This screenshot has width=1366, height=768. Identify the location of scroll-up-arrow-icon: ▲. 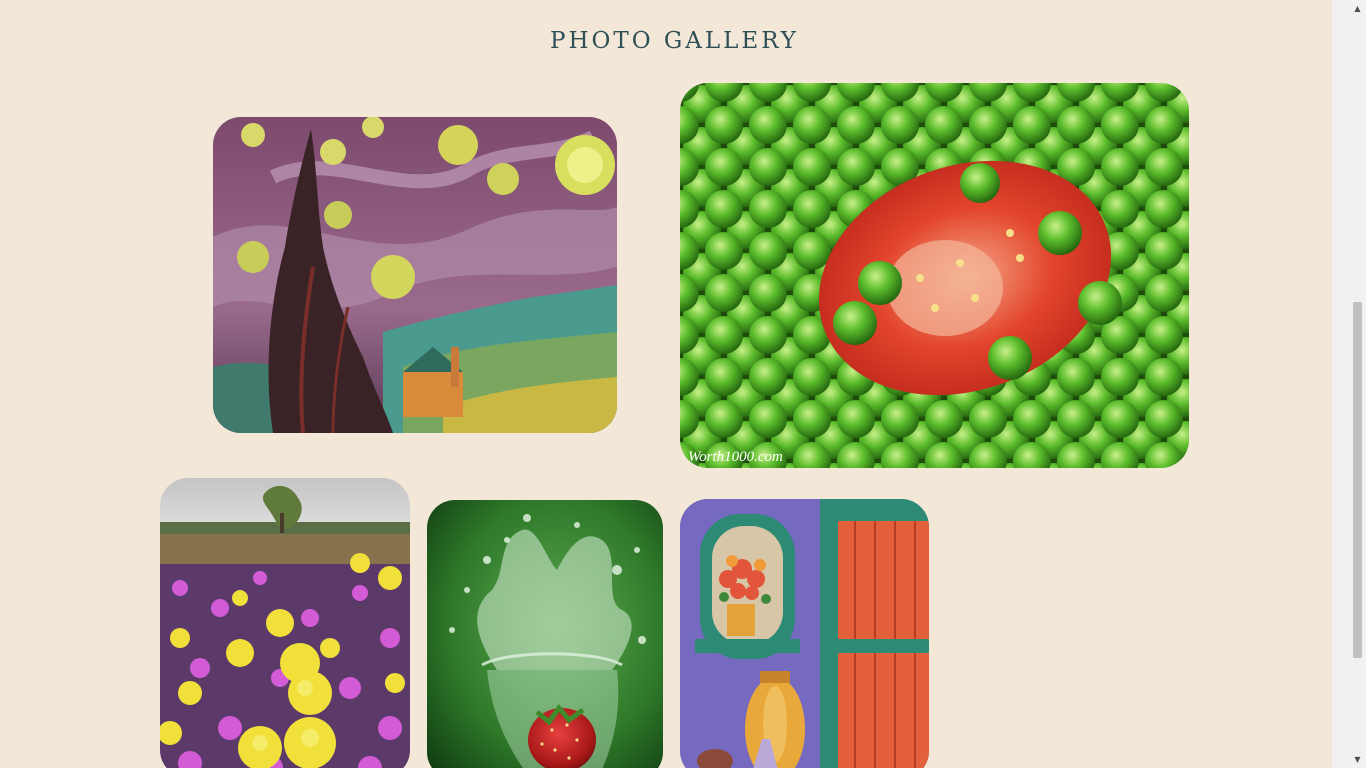
(1357, 8).